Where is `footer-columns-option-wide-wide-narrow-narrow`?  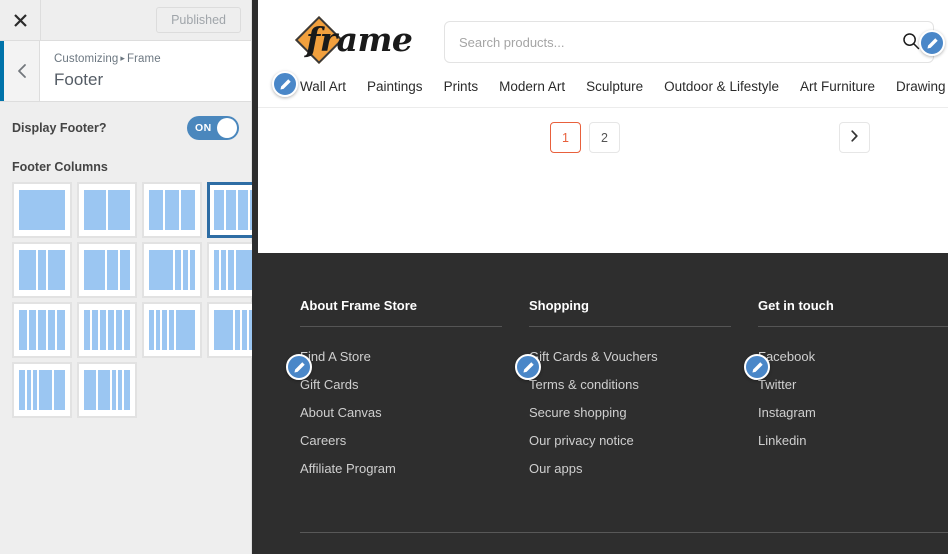 footer-columns-option-wide-wide-narrow-narrow is located at coordinates (107, 390).